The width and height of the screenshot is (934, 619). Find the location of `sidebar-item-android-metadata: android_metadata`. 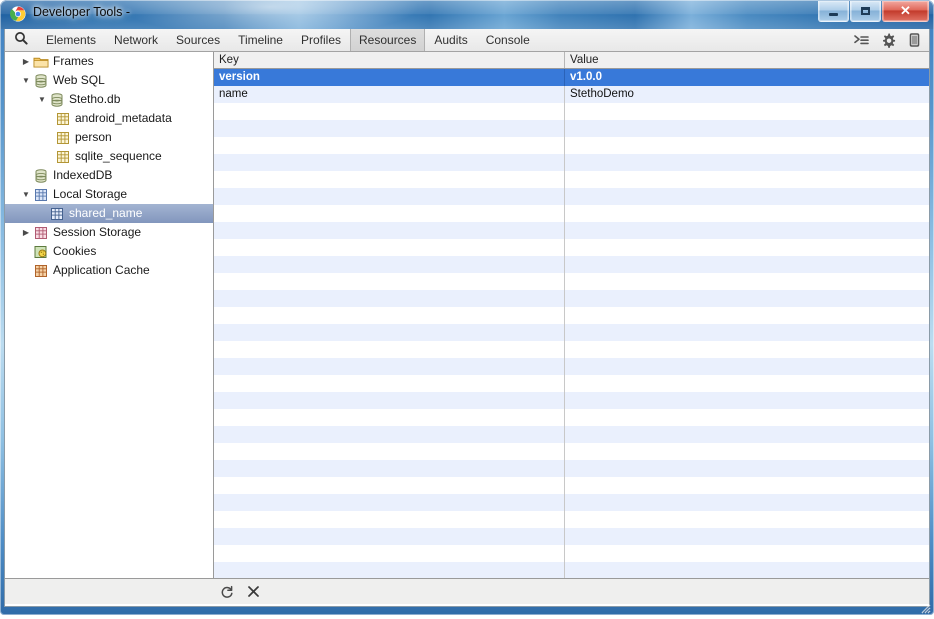

sidebar-item-android-metadata: android_metadata is located at coordinates (109, 118).